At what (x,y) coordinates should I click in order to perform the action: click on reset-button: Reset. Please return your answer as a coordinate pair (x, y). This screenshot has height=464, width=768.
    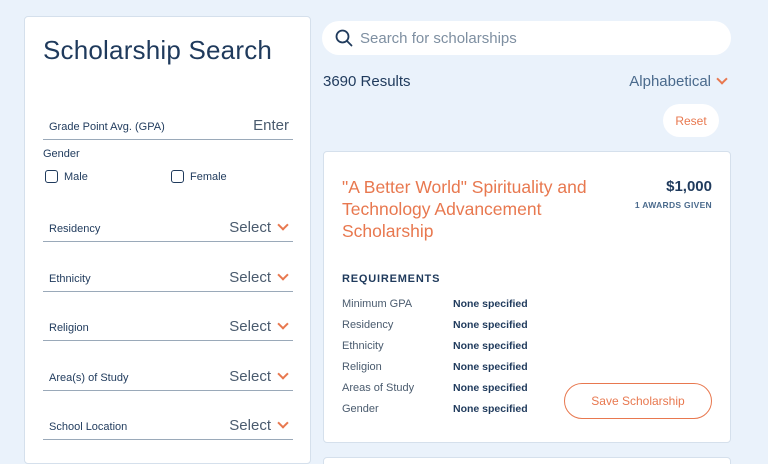
    Looking at the image, I should click on (691, 120).